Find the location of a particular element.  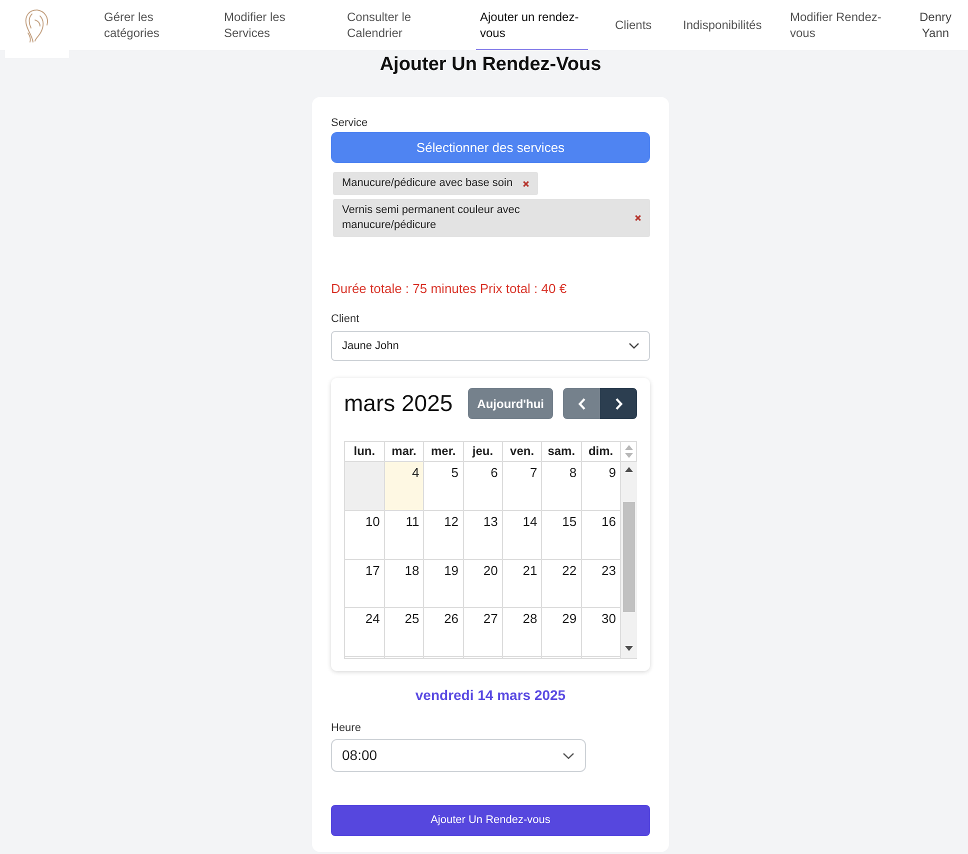

nav-link: Modifier Rendez-vous is located at coordinates (838, 25).